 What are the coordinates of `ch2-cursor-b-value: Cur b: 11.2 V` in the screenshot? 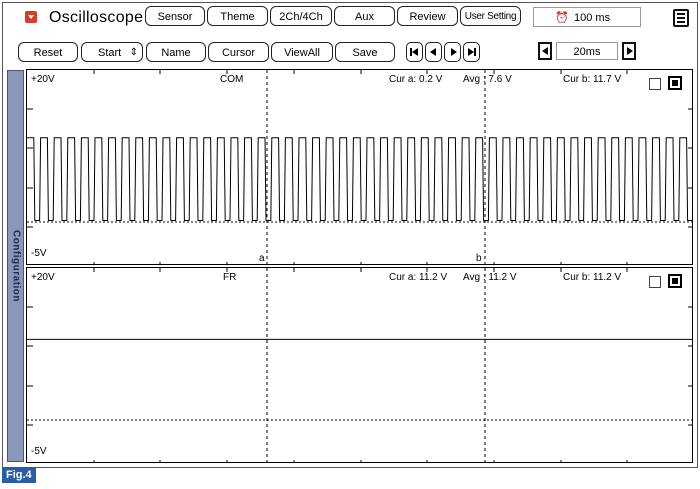 It's located at (592, 277).